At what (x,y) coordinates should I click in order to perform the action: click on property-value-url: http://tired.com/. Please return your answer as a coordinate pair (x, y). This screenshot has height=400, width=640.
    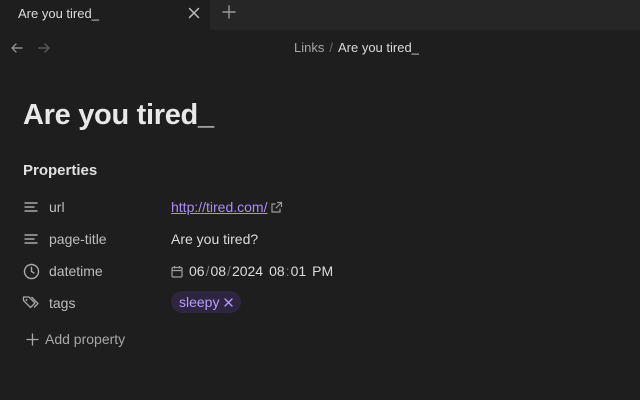
    Looking at the image, I should click on (227, 207).